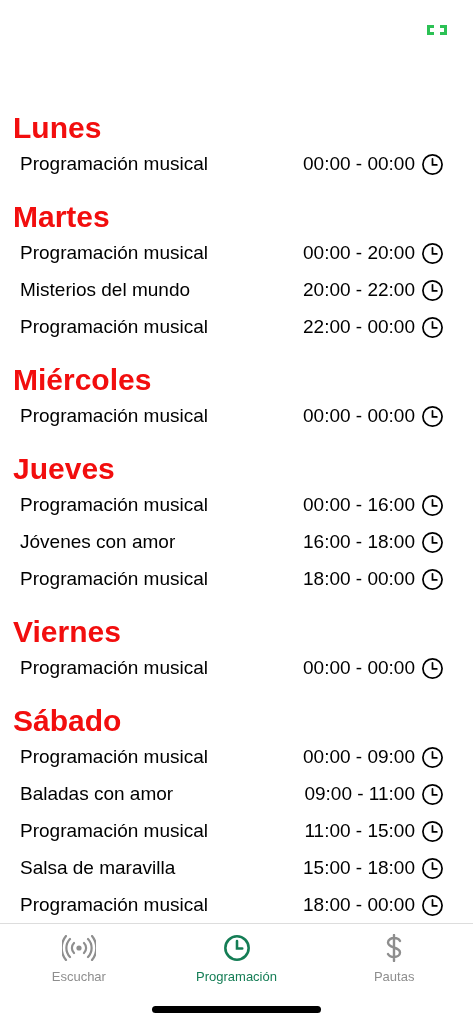 The height and width of the screenshot is (1024, 473). What do you see at coordinates (64, 469) in the screenshot?
I see `day-heading: Jueves` at bounding box center [64, 469].